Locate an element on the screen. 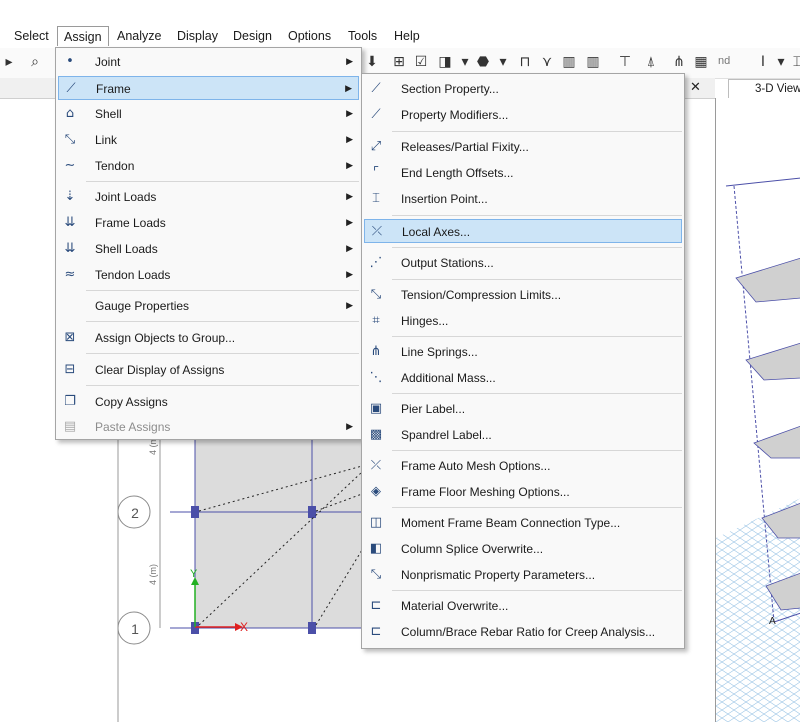 The width and height of the screenshot is (800, 725). menu-tools: Tools is located at coordinates (362, 36).